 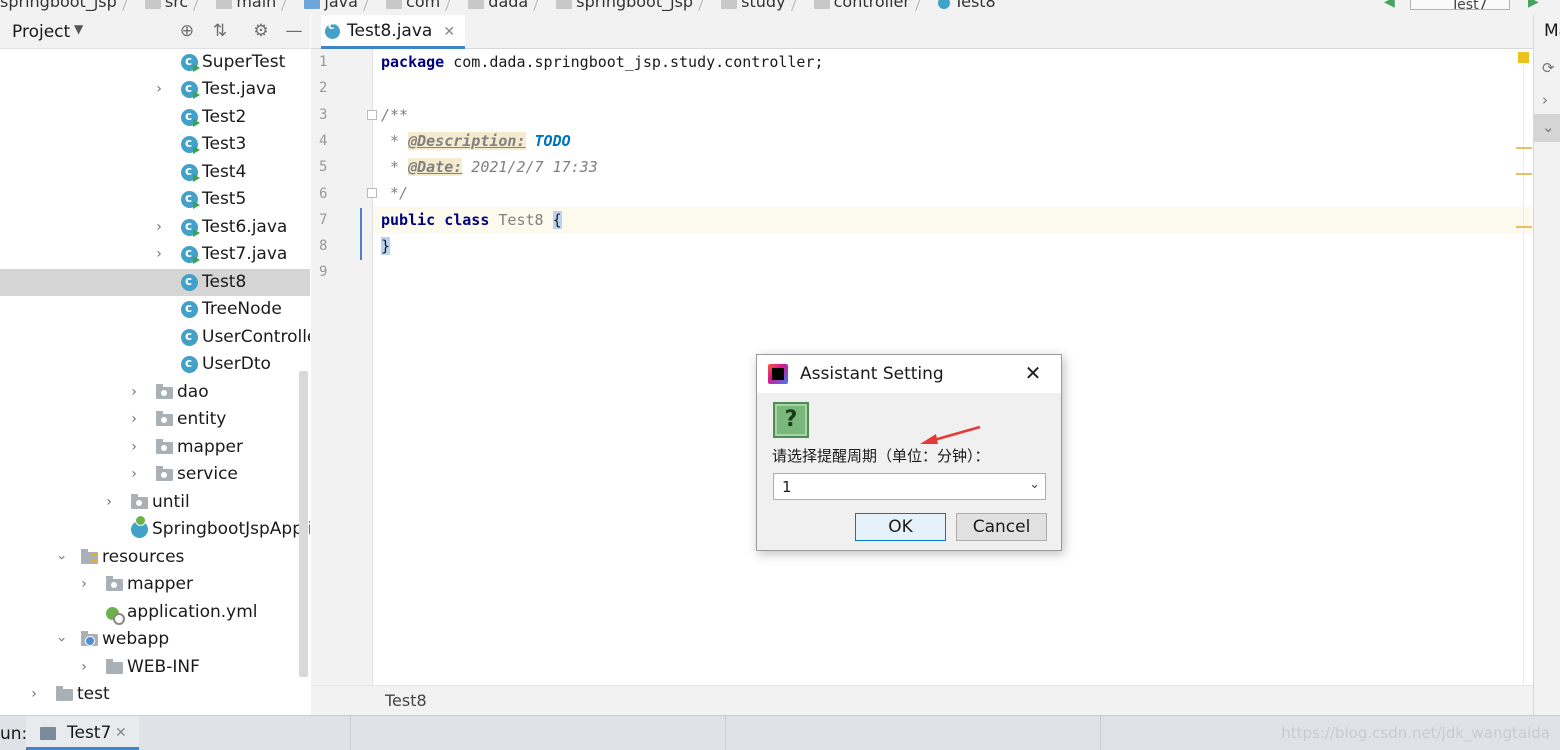 What do you see at coordinates (14, 734) in the screenshot?
I see `run-label: un:` at bounding box center [14, 734].